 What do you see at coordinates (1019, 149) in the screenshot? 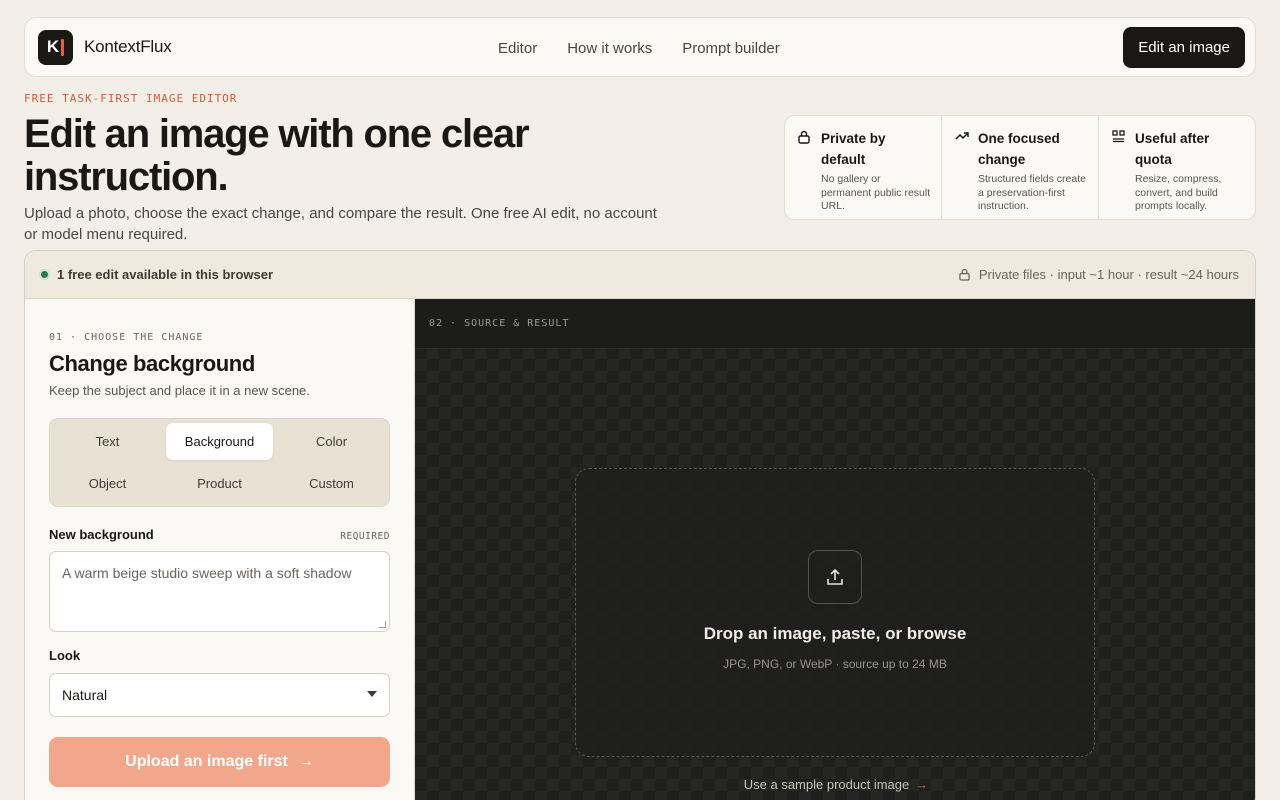
I see `feature-title: One focused change` at bounding box center [1019, 149].